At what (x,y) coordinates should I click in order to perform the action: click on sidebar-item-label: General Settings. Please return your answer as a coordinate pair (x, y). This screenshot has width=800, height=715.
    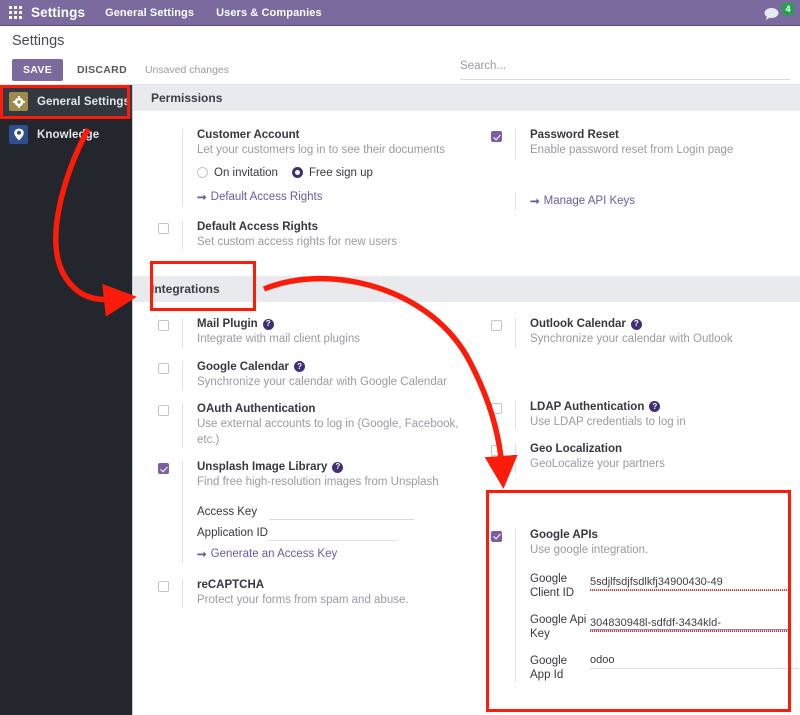
    Looking at the image, I should click on (83, 101).